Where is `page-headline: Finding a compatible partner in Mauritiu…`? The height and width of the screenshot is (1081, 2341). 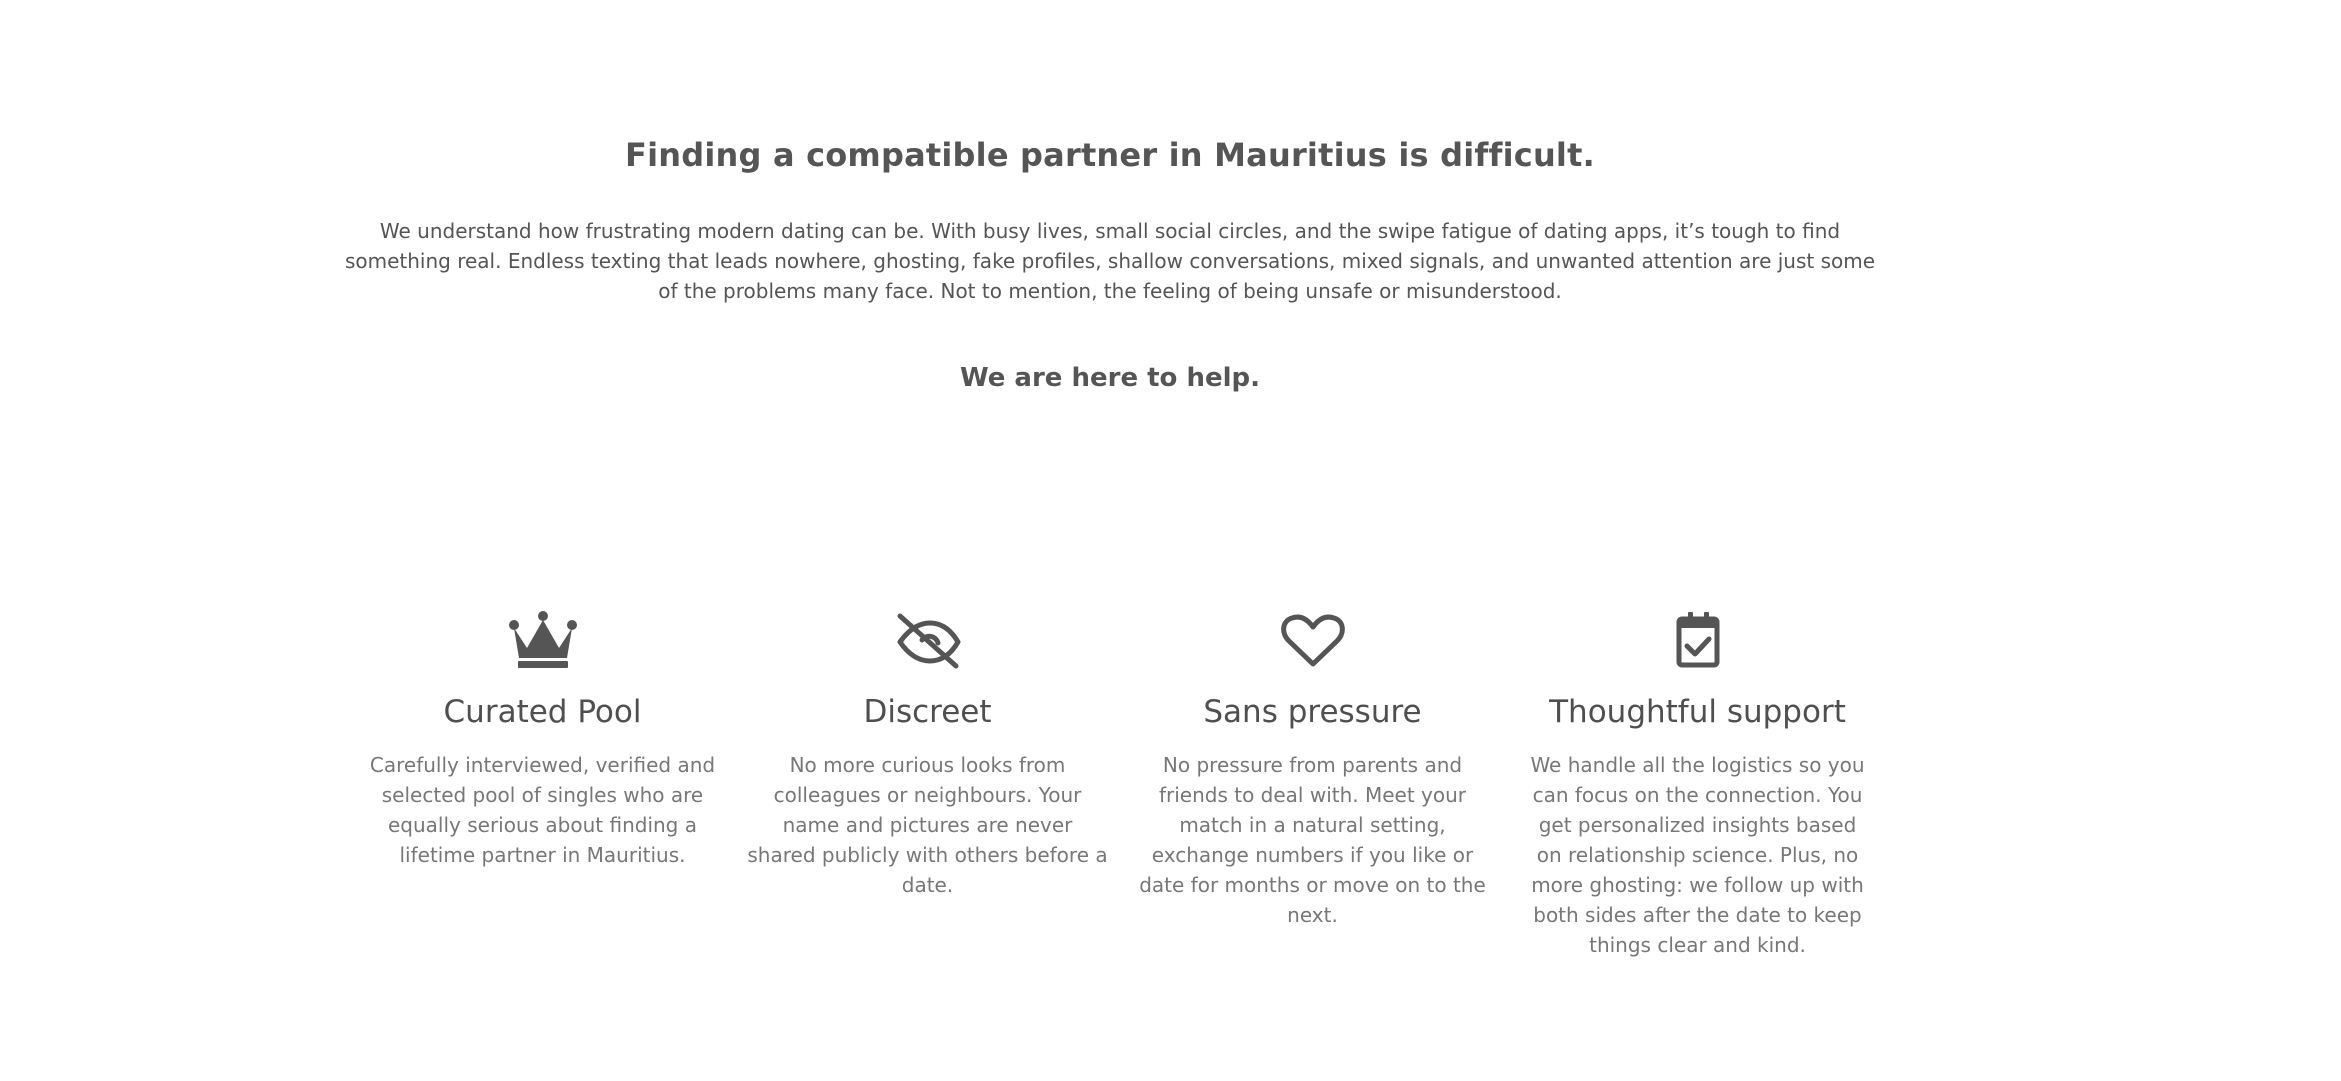 page-headline: Finding a compatible partner in Mauritiu… is located at coordinates (1110, 155).